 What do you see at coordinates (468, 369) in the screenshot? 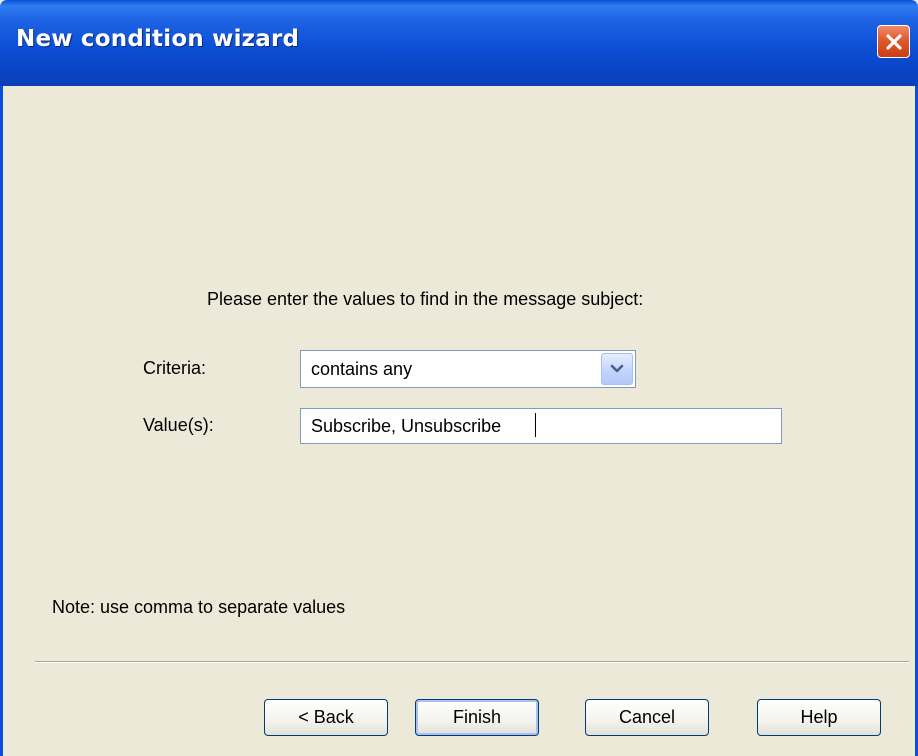
I see `criteria-dropdown: contains any` at bounding box center [468, 369].